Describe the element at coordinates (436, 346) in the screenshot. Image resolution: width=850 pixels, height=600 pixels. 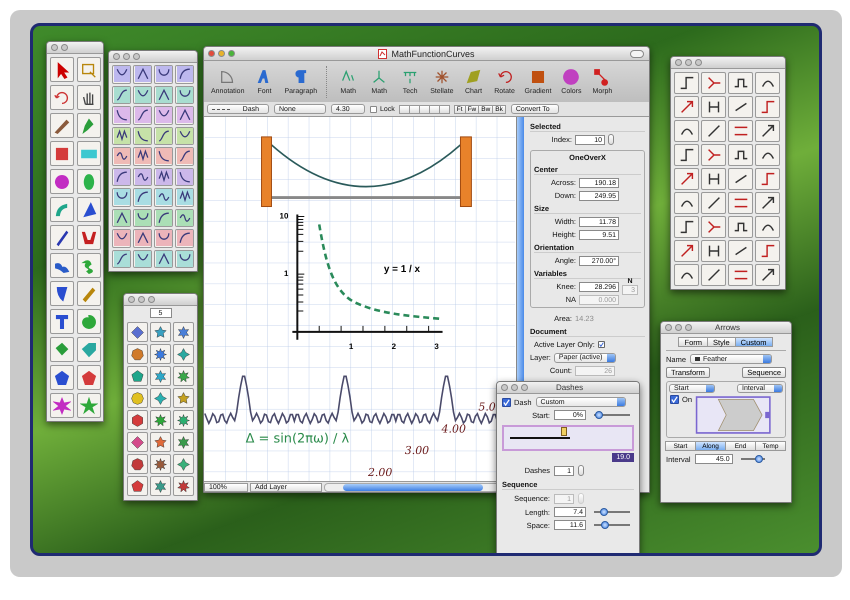
I see `axis-label: 3` at that location.